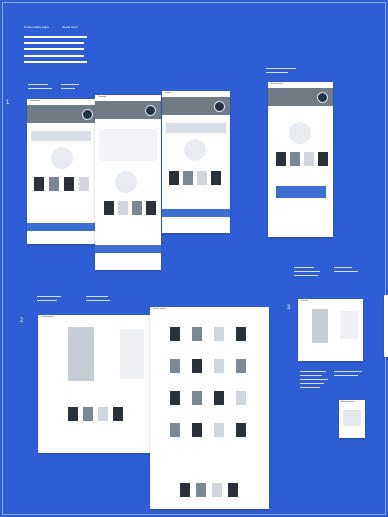 The height and width of the screenshot is (517, 388). What do you see at coordinates (304, 267) in the screenshot?
I see `label-bar-k` at bounding box center [304, 267].